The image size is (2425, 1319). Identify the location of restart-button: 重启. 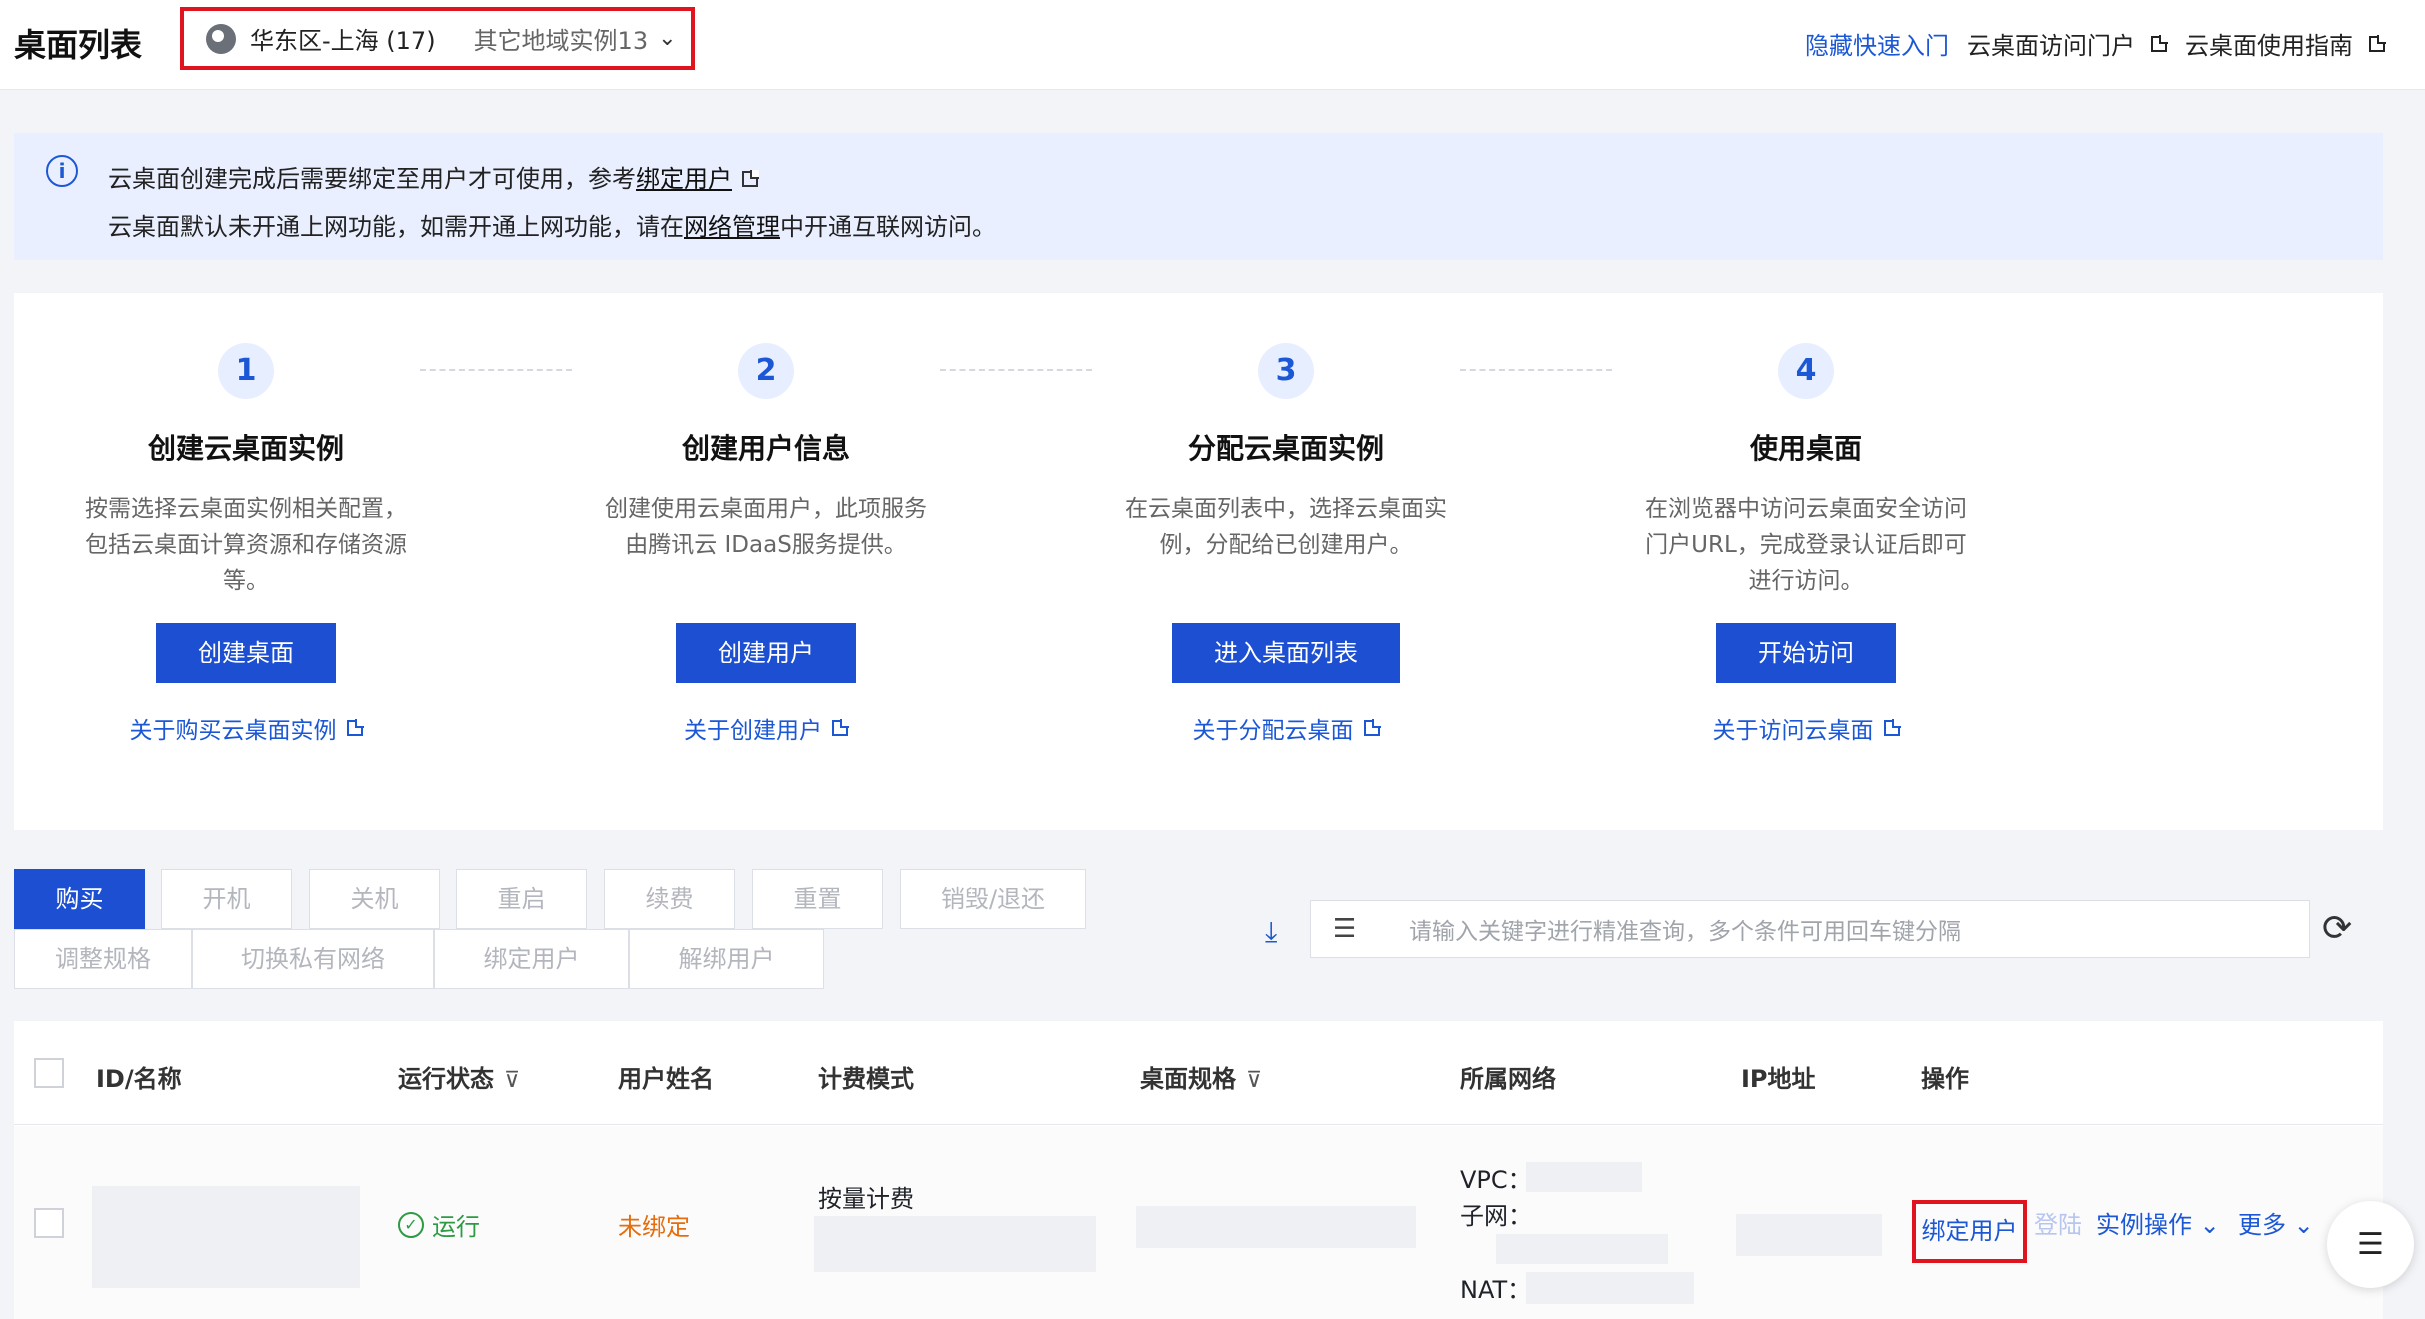
(521, 899).